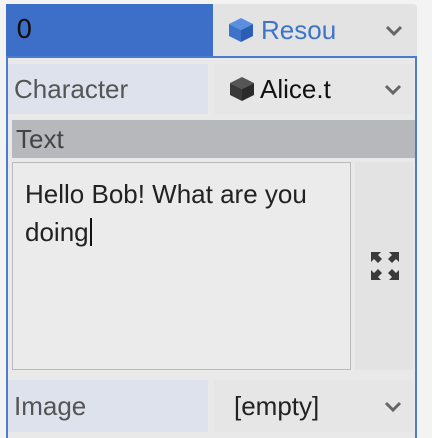  I want to click on character-dropdown: Alice.t, so click(313, 89).